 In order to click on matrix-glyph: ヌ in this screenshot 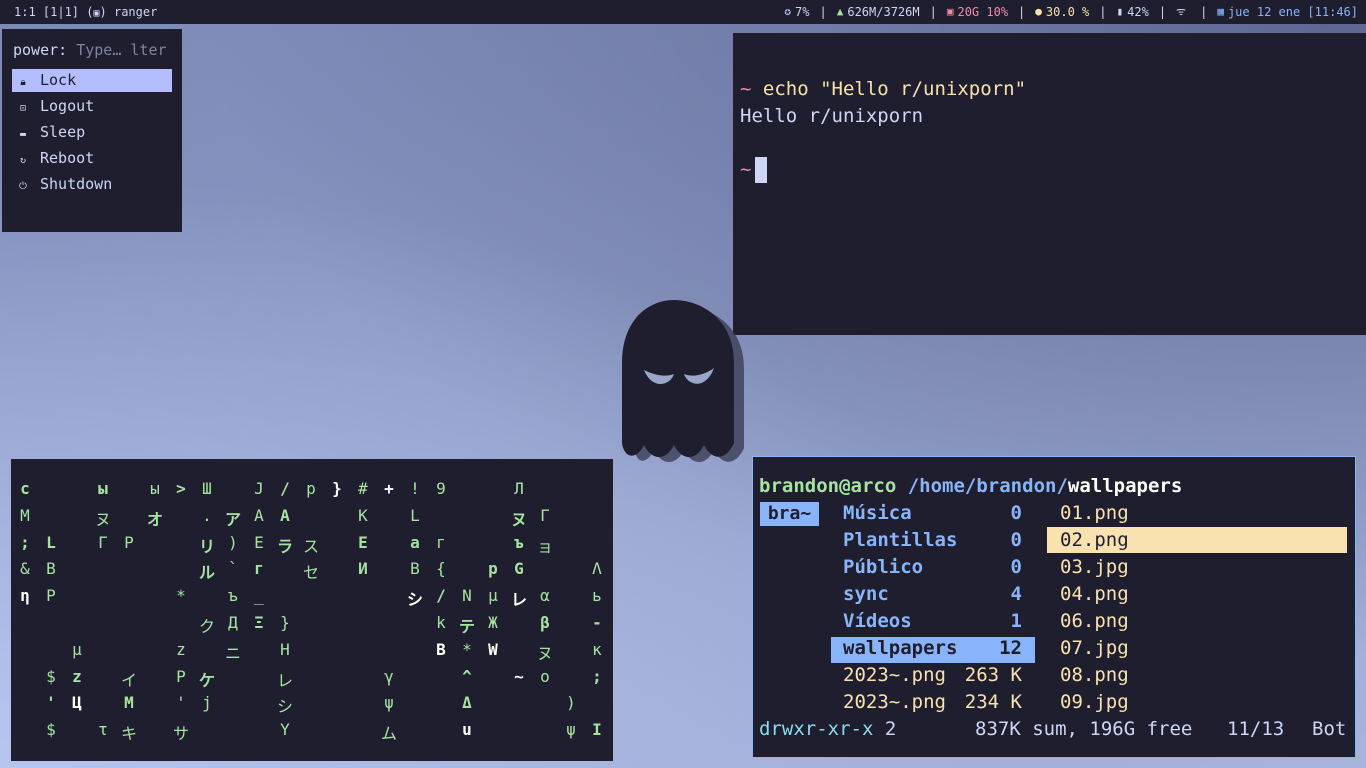, I will do `click(518, 519)`.